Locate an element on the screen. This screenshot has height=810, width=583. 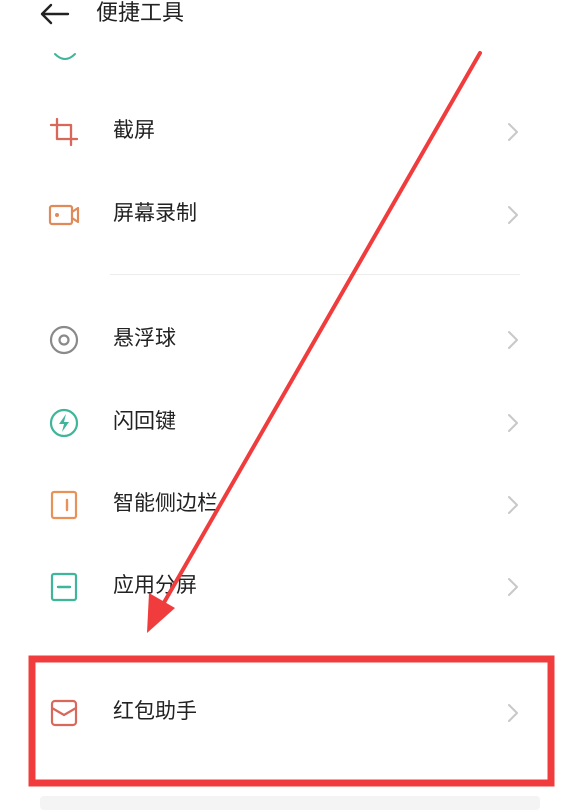
bottom-bar is located at coordinates (290, 803).